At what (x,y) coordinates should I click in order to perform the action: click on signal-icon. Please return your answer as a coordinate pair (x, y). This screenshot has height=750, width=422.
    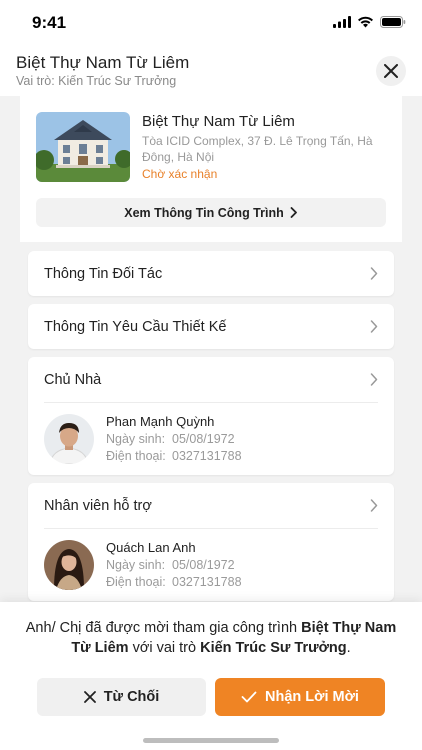
    Looking at the image, I should click on (342, 22).